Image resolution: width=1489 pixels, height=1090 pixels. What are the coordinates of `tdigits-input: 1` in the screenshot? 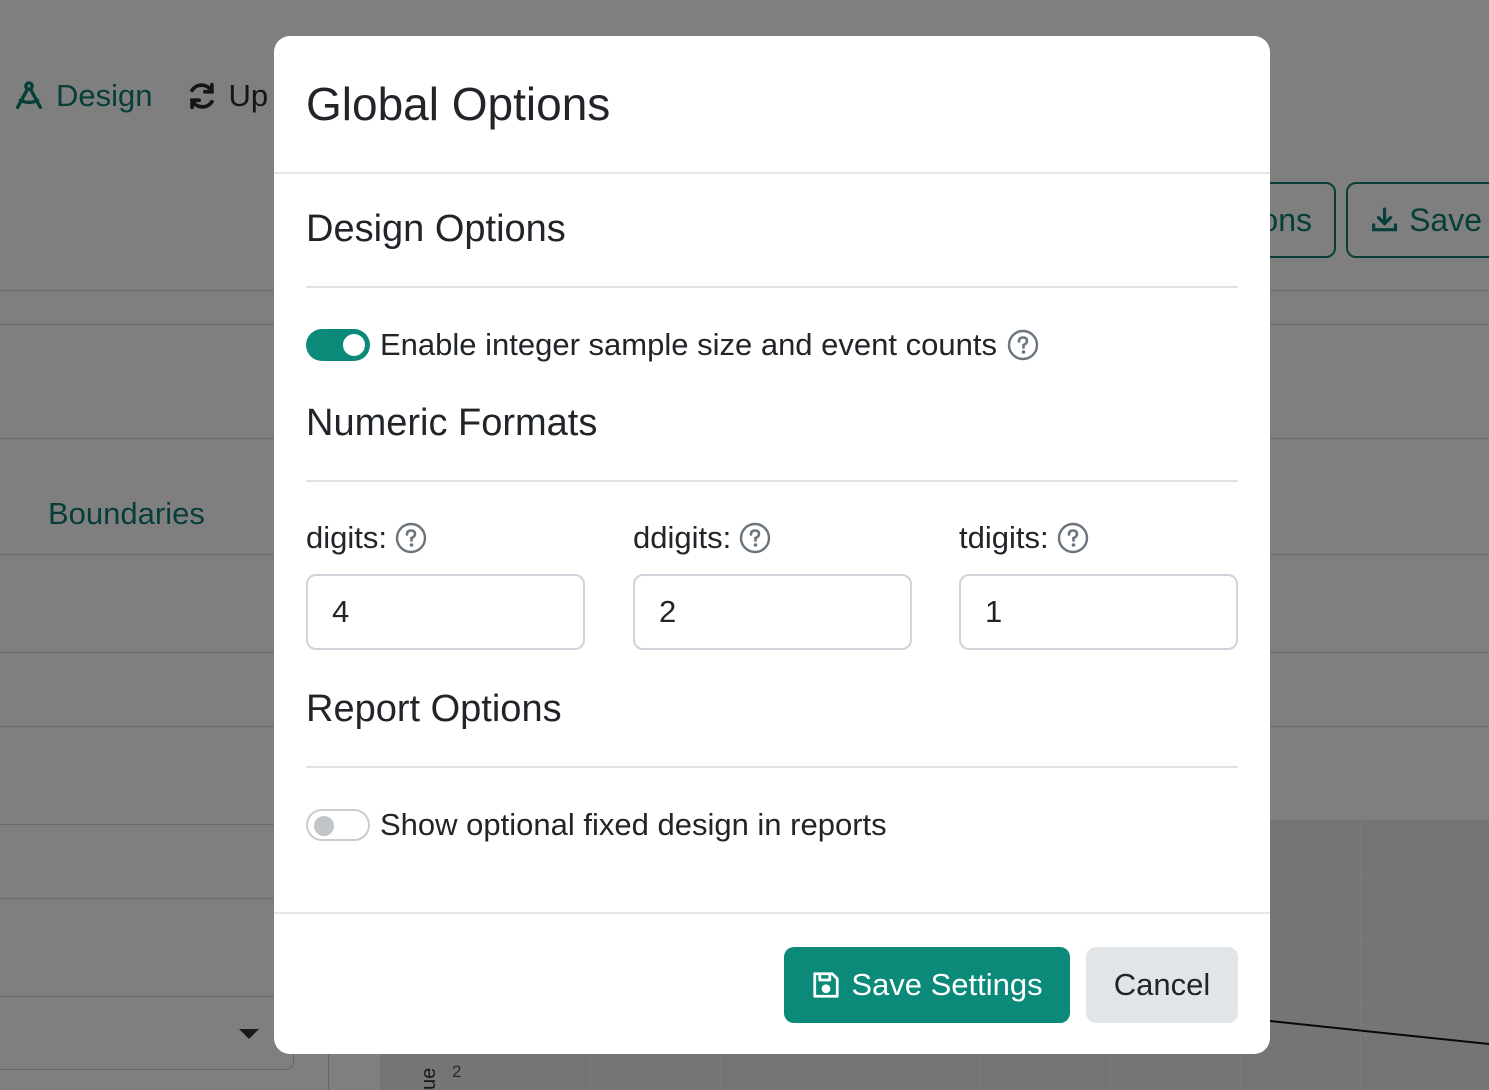 It's located at (1098, 612).